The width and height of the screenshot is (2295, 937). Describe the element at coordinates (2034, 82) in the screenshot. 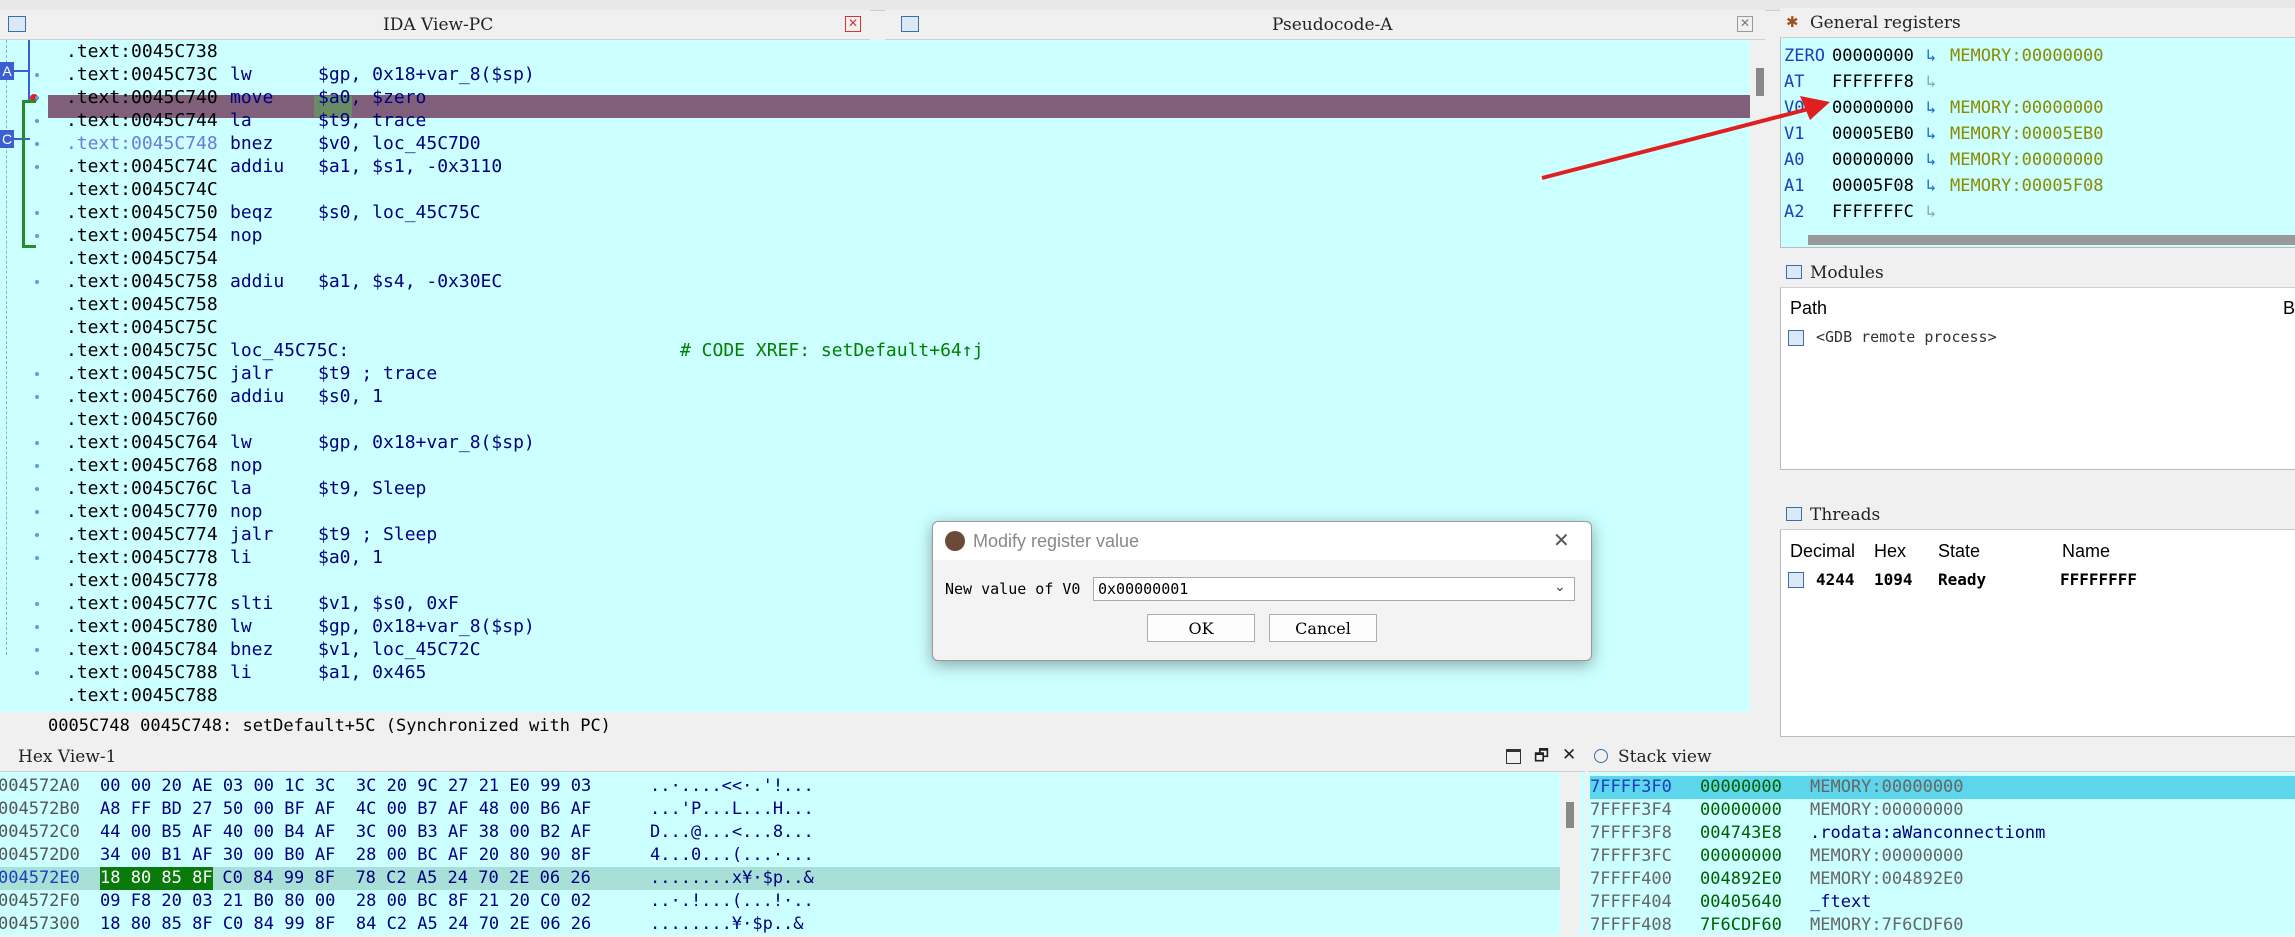

I see `register-row: AT FFFFFFF8 ↳` at that location.